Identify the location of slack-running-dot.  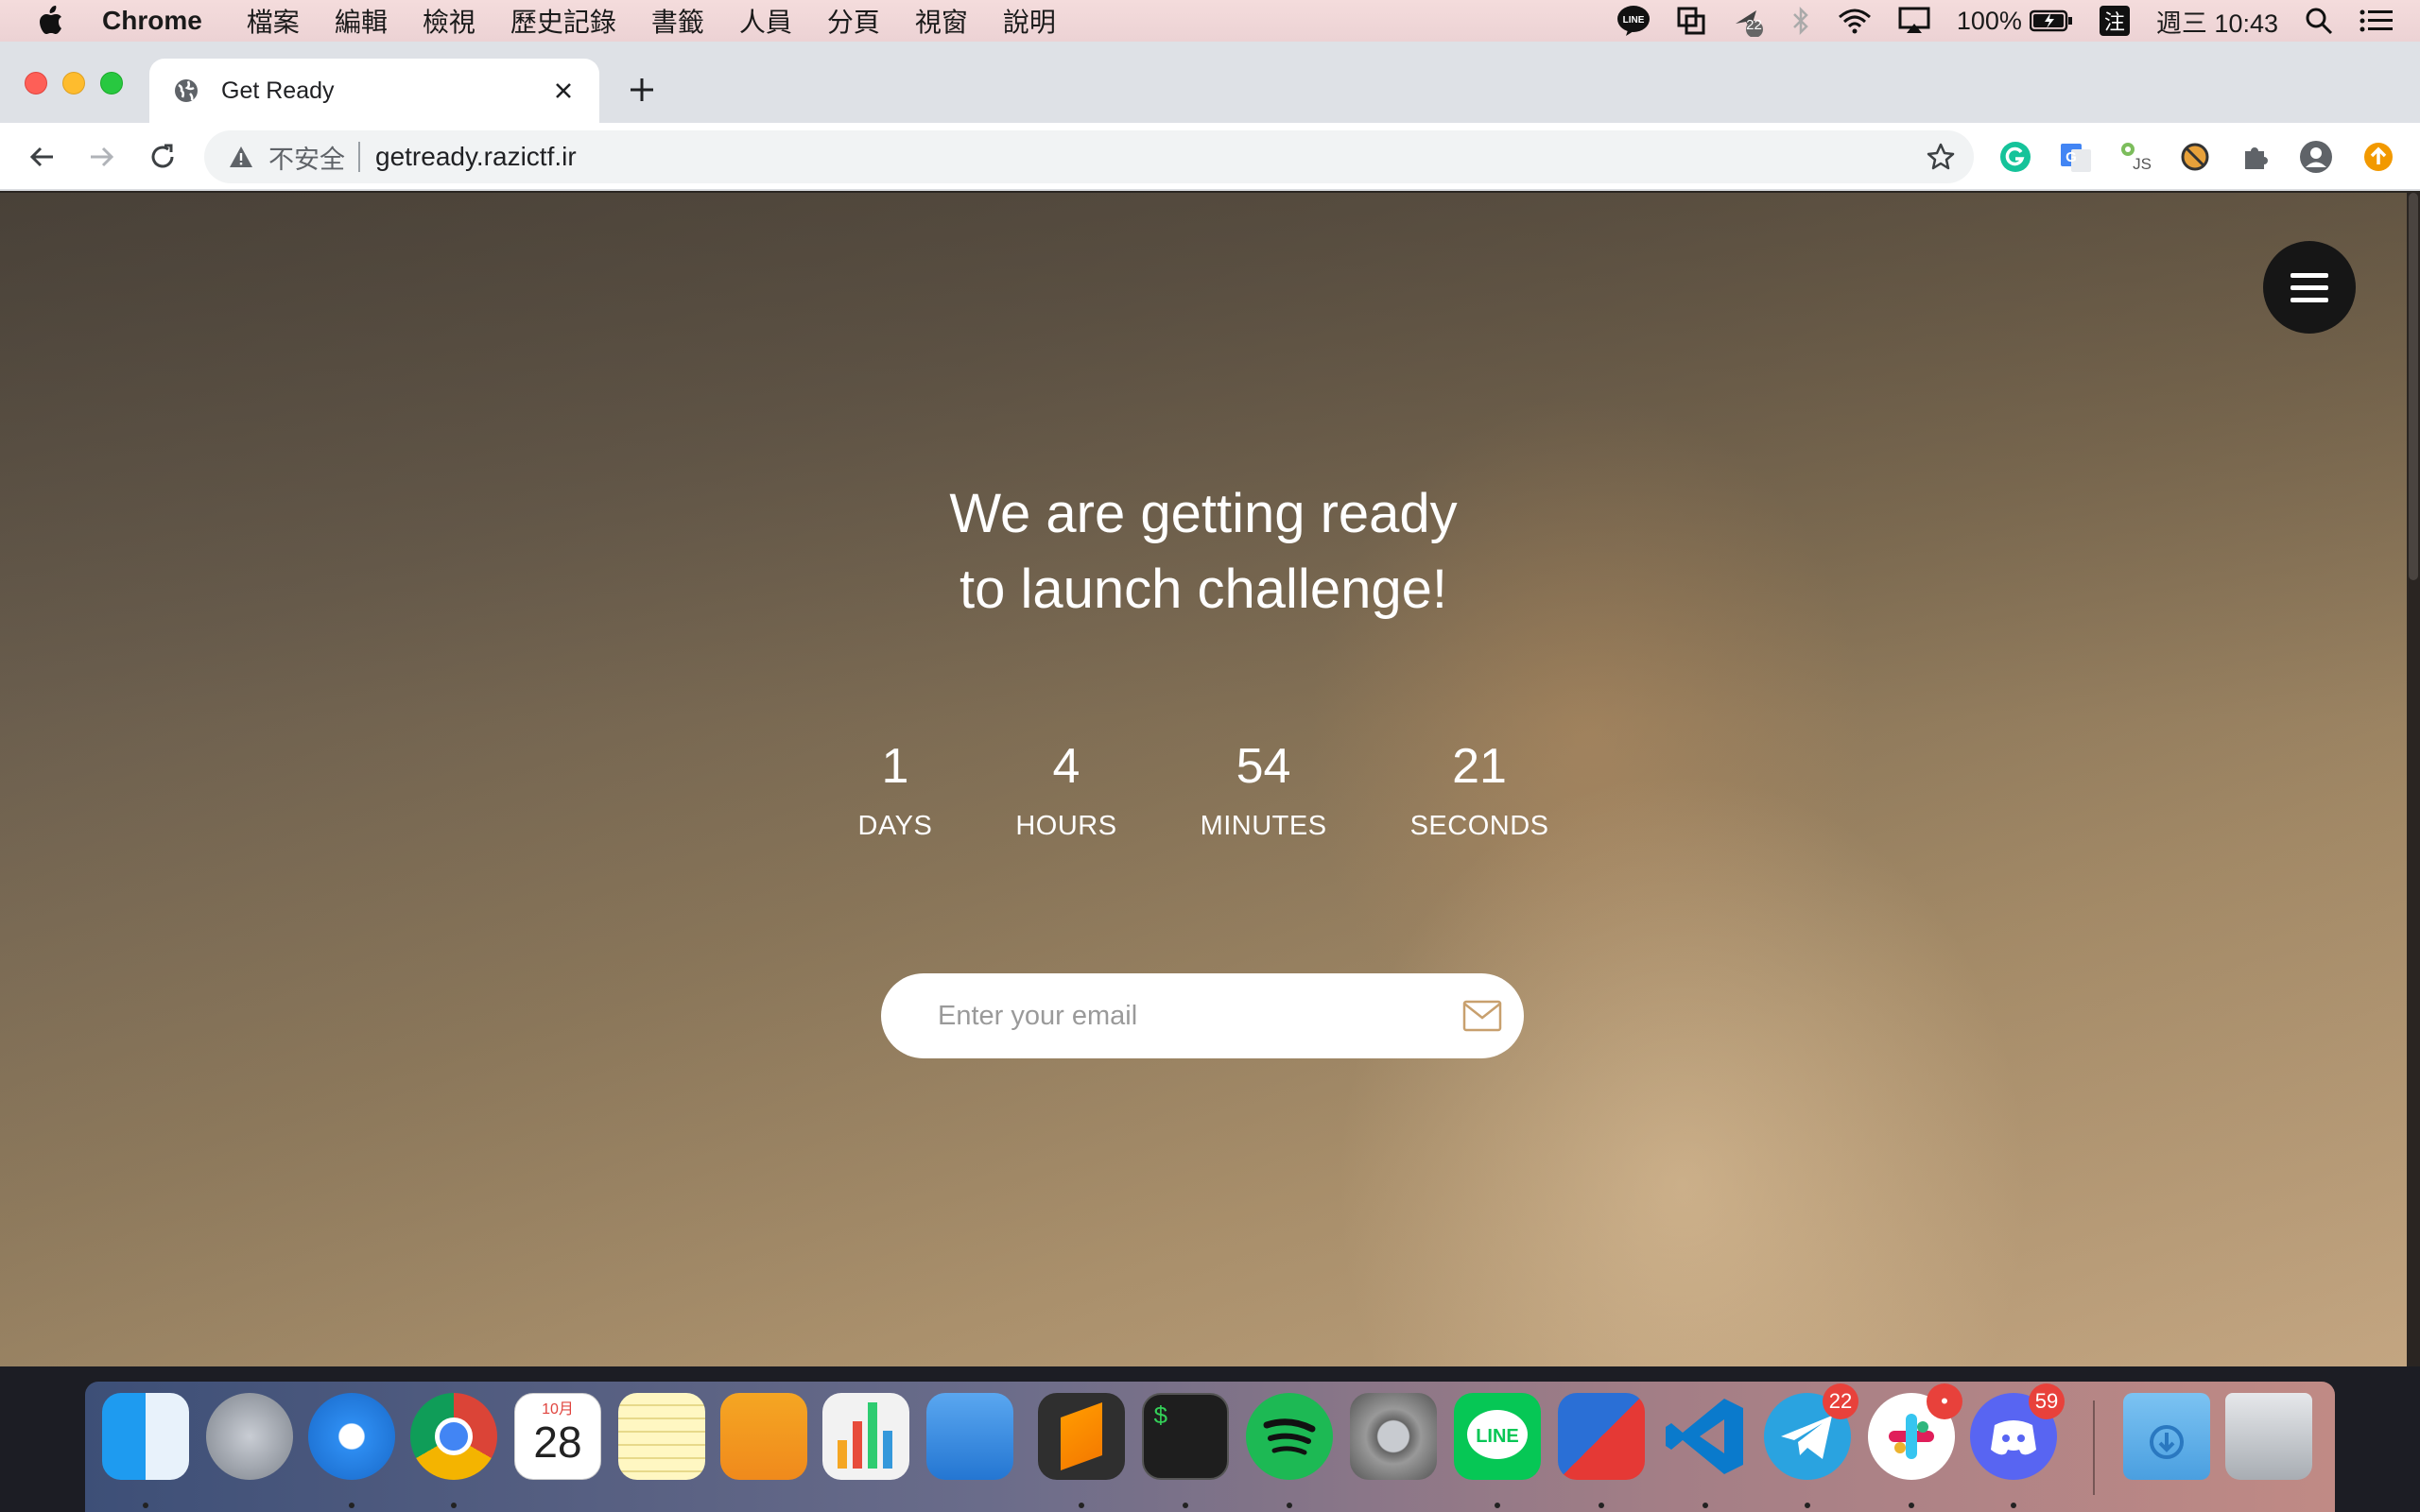
(1911, 1505).